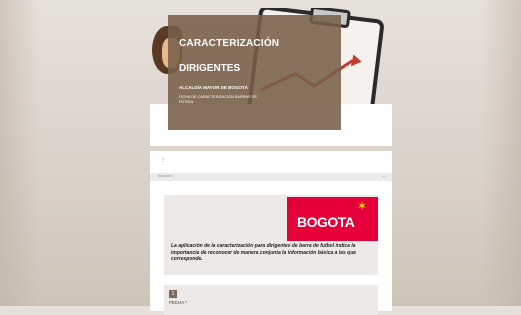  What do you see at coordinates (166, 176) in the screenshot?
I see `section-label: Sección 1` at bounding box center [166, 176].